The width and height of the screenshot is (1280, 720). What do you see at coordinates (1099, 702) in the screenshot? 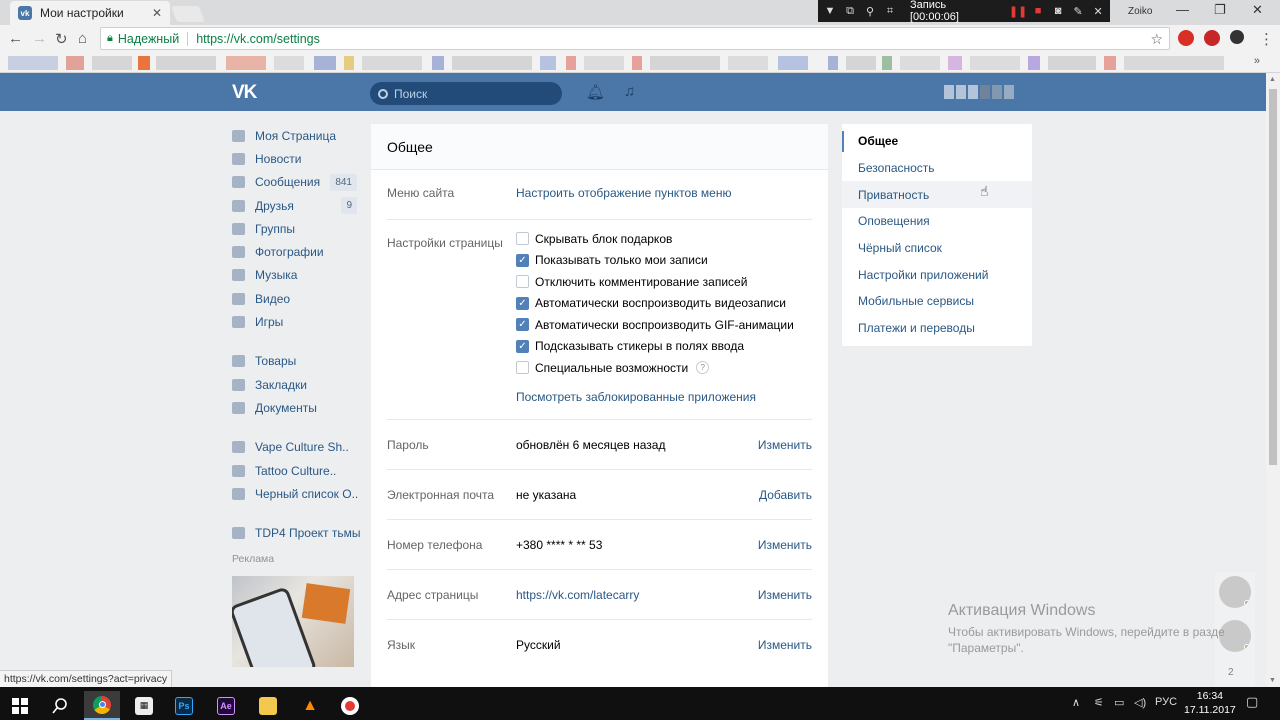
I see `network-icon: ⚟` at bounding box center [1099, 702].